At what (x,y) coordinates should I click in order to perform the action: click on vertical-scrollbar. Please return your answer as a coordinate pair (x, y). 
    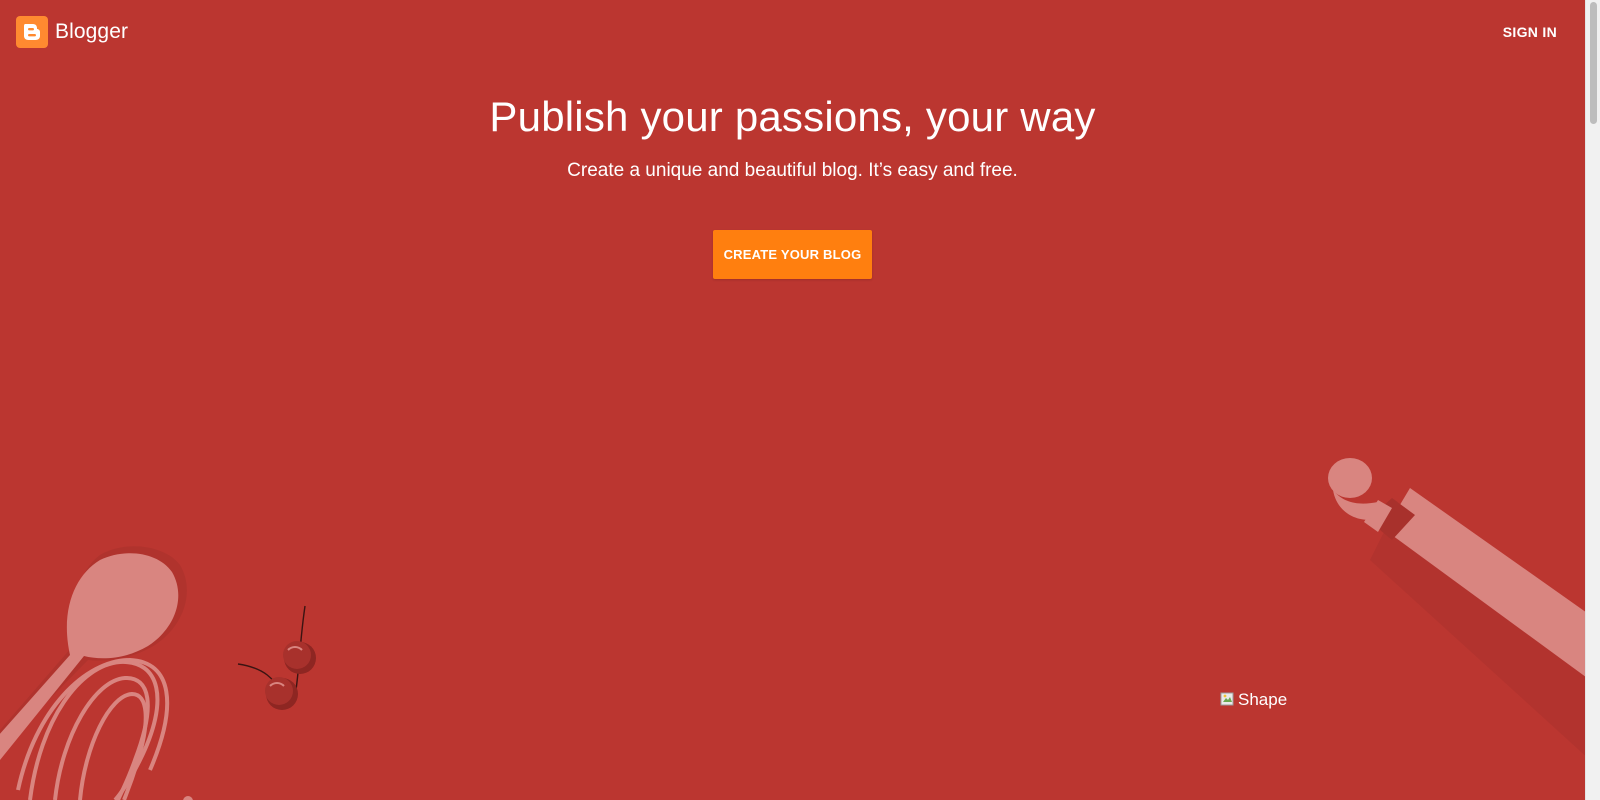
    Looking at the image, I should click on (1592, 400).